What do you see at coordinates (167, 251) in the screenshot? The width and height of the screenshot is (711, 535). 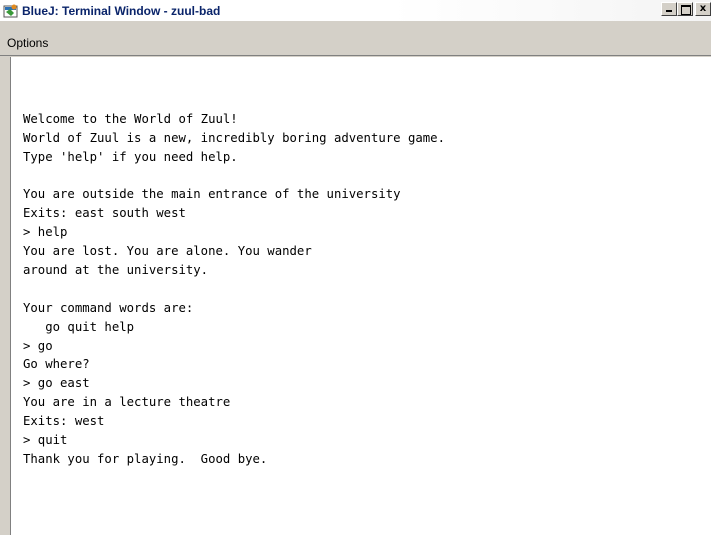 I see `terminal-line: You are lost. You are alone. You wander` at bounding box center [167, 251].